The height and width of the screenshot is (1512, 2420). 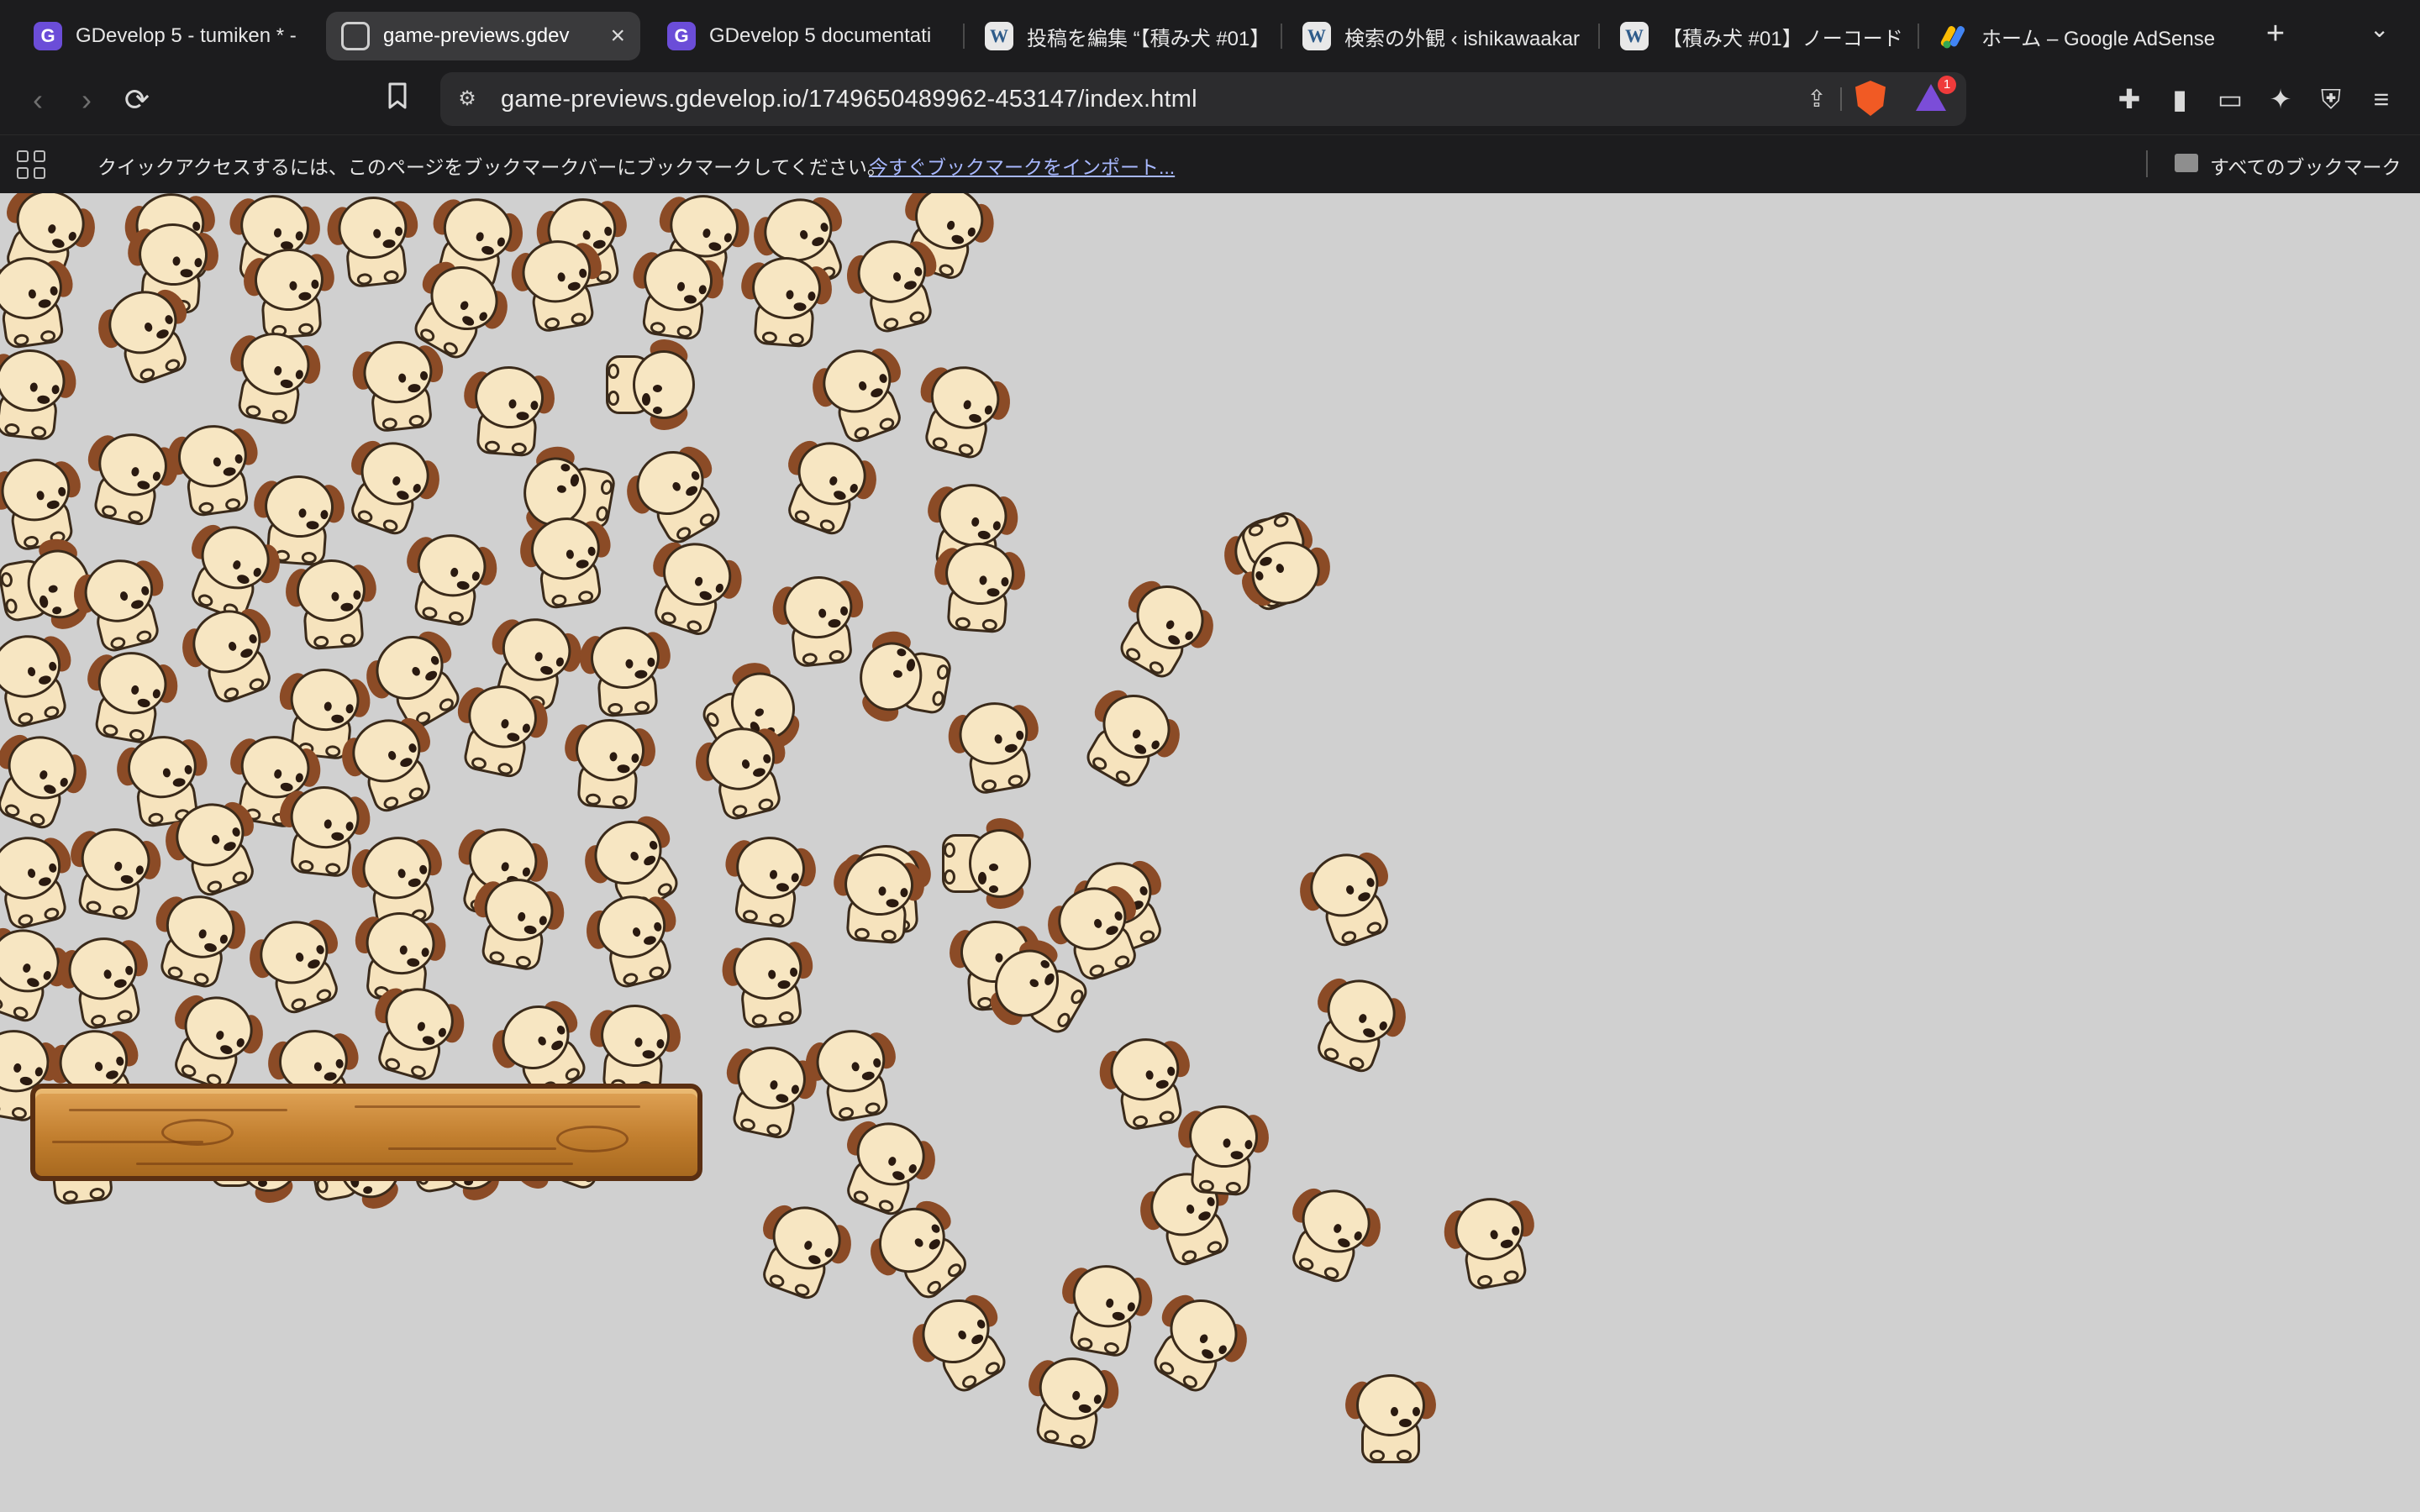 I want to click on forward-arrow-icon: ›, so click(x=86, y=100).